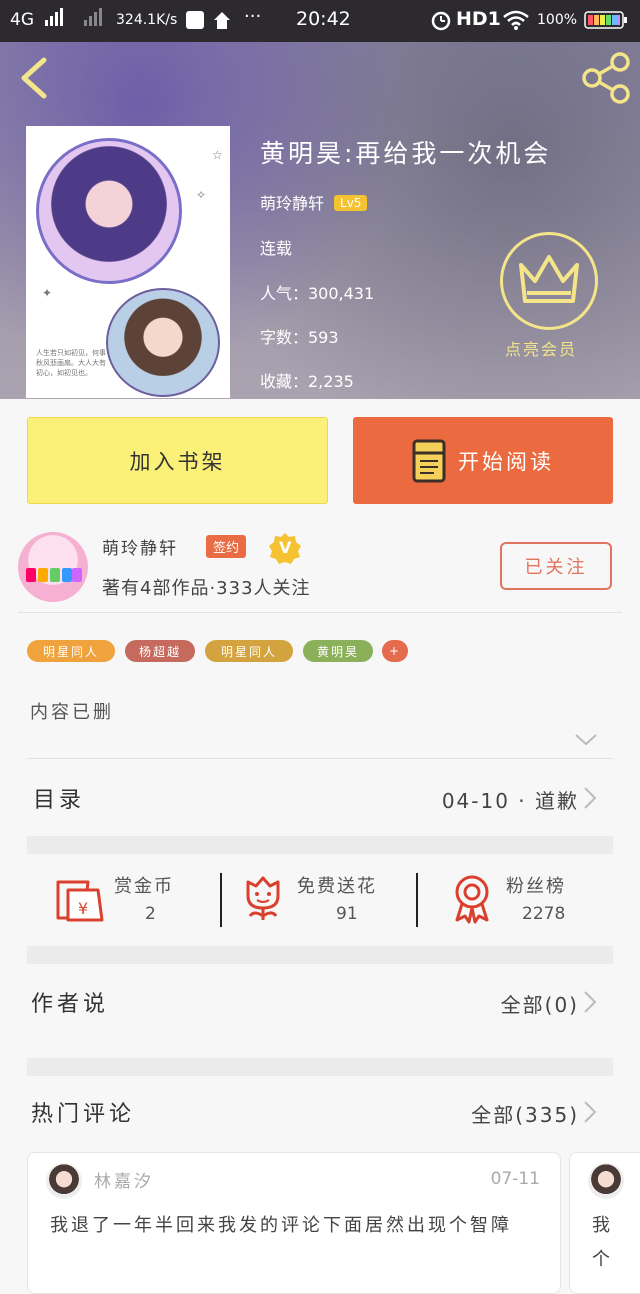  Describe the element at coordinates (59, 800) in the screenshot. I see `catalog-label: 目录` at that location.